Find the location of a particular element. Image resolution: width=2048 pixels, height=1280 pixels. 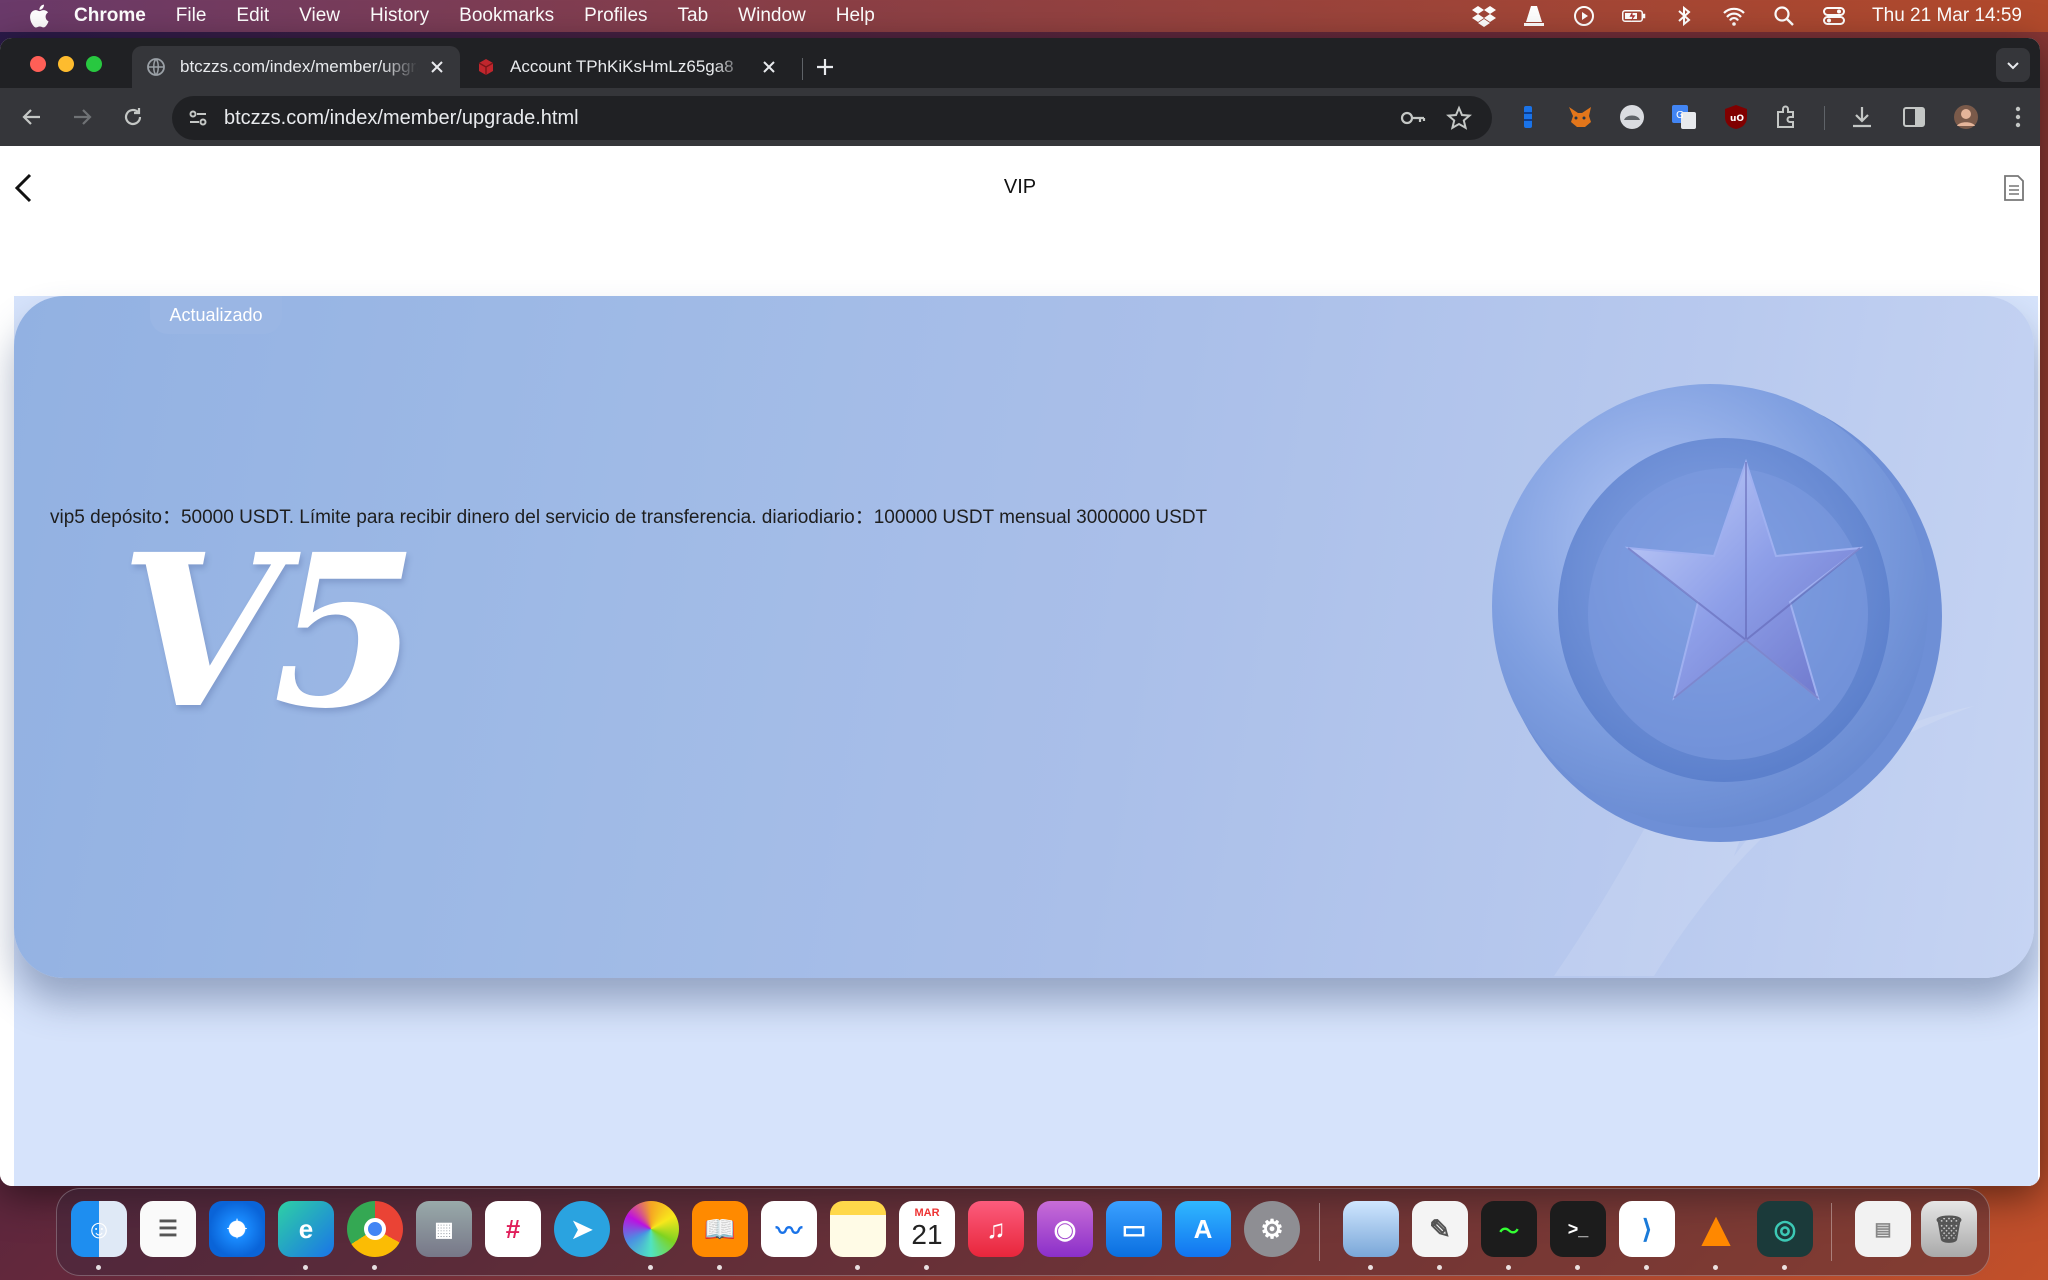

page-title: VIP is located at coordinates (1020, 187).